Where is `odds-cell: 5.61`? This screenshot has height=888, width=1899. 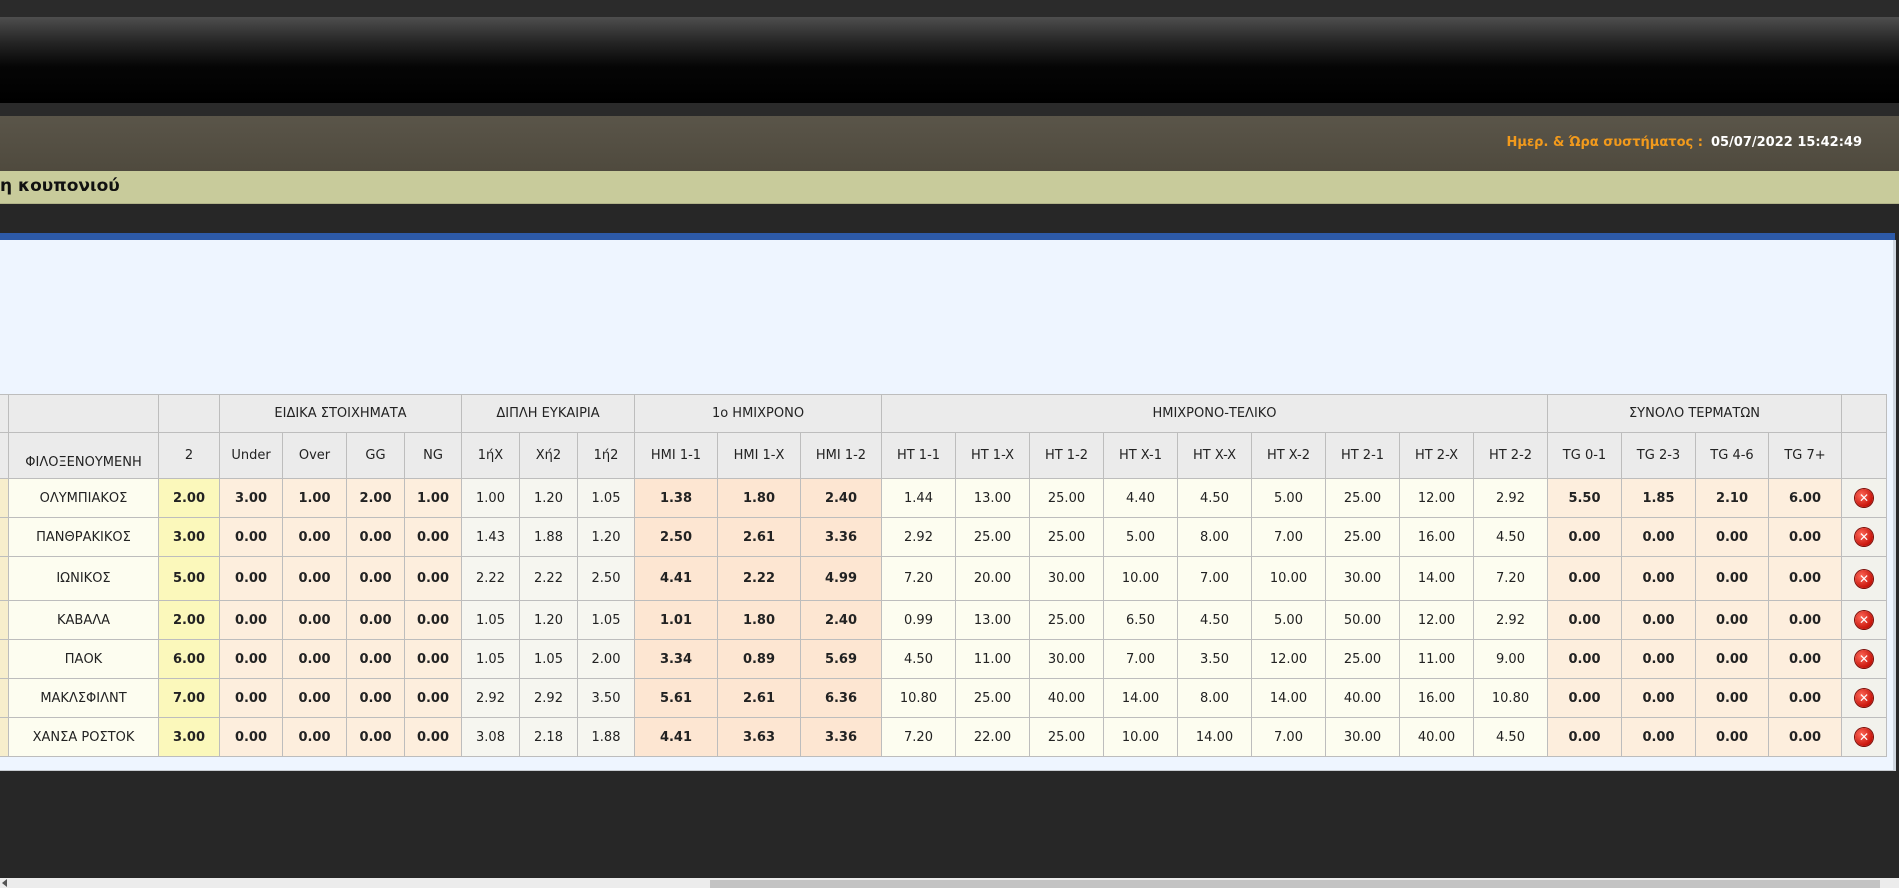
odds-cell: 5.61 is located at coordinates (676, 698).